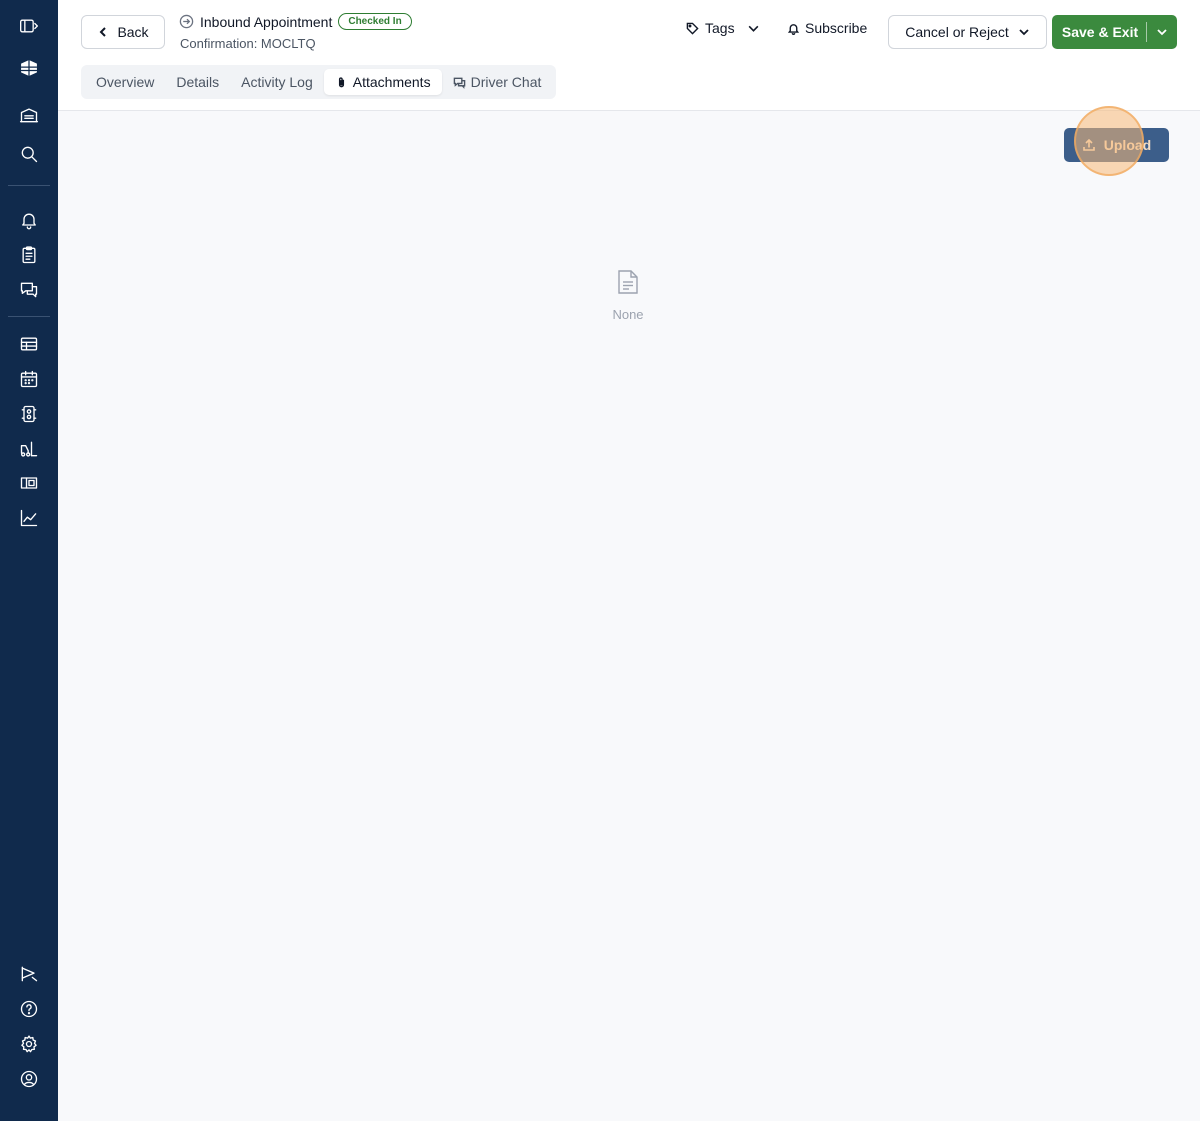 The height and width of the screenshot is (1121, 1200). What do you see at coordinates (29, 154) in the screenshot?
I see `search-icon` at bounding box center [29, 154].